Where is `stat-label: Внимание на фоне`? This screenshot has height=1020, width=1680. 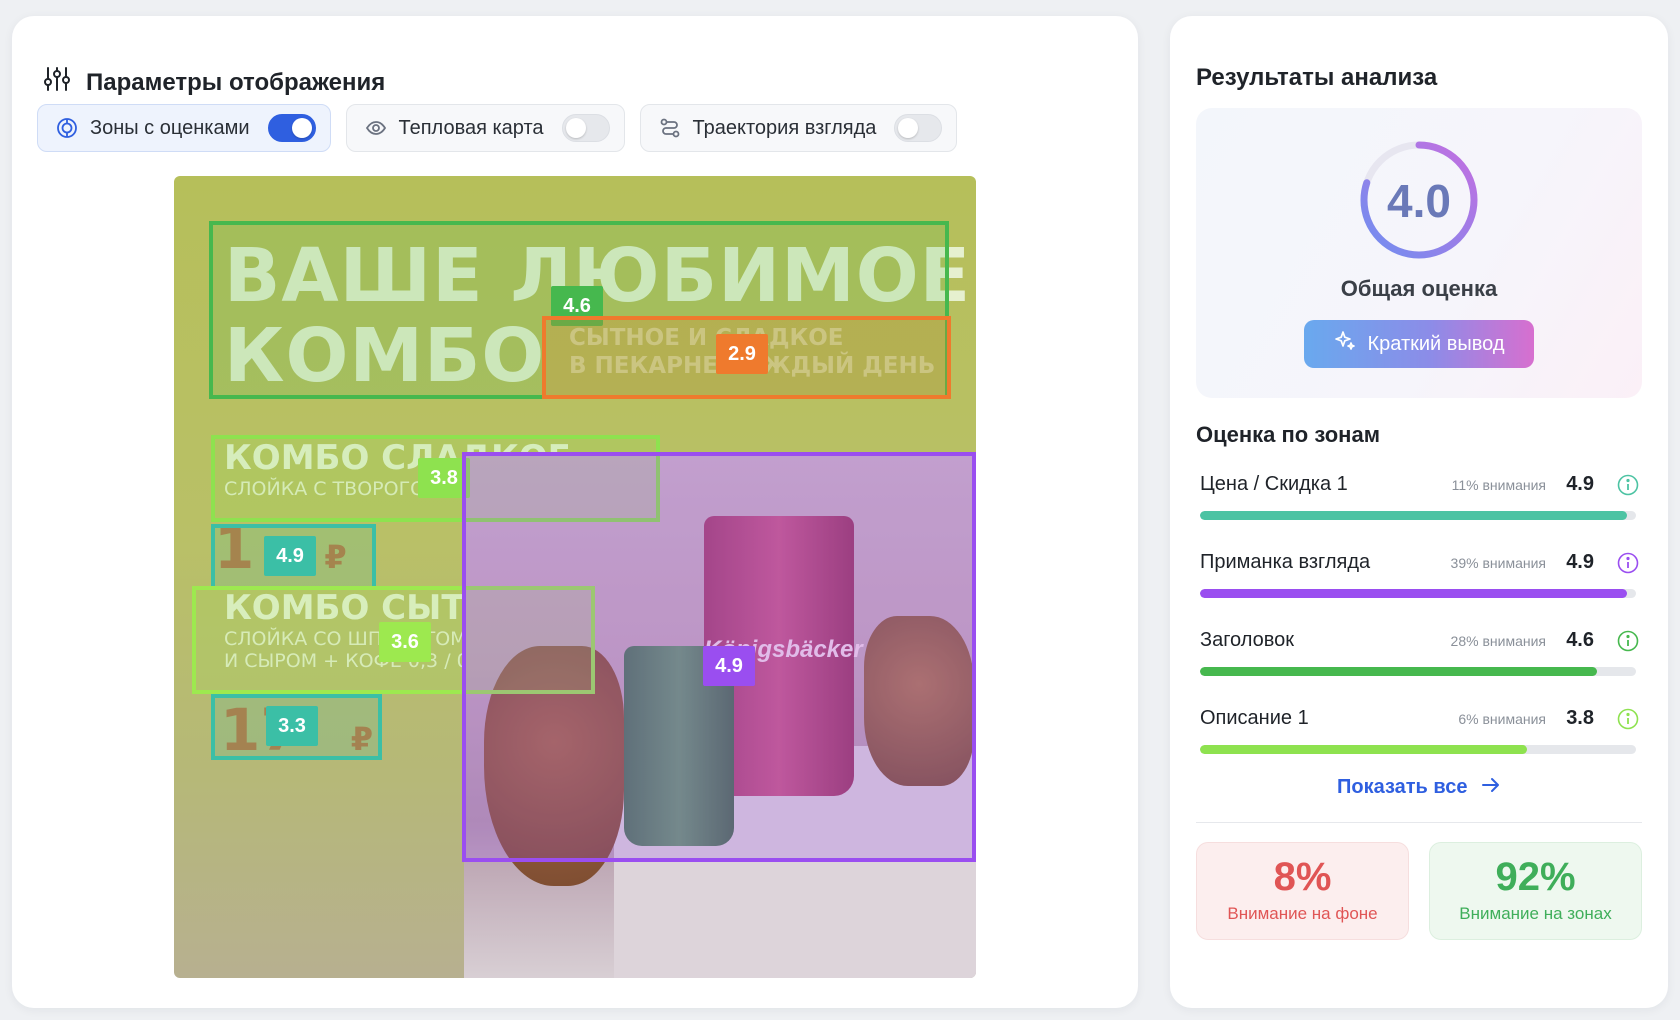
stat-label: Внимание на фоне is located at coordinates (1302, 913).